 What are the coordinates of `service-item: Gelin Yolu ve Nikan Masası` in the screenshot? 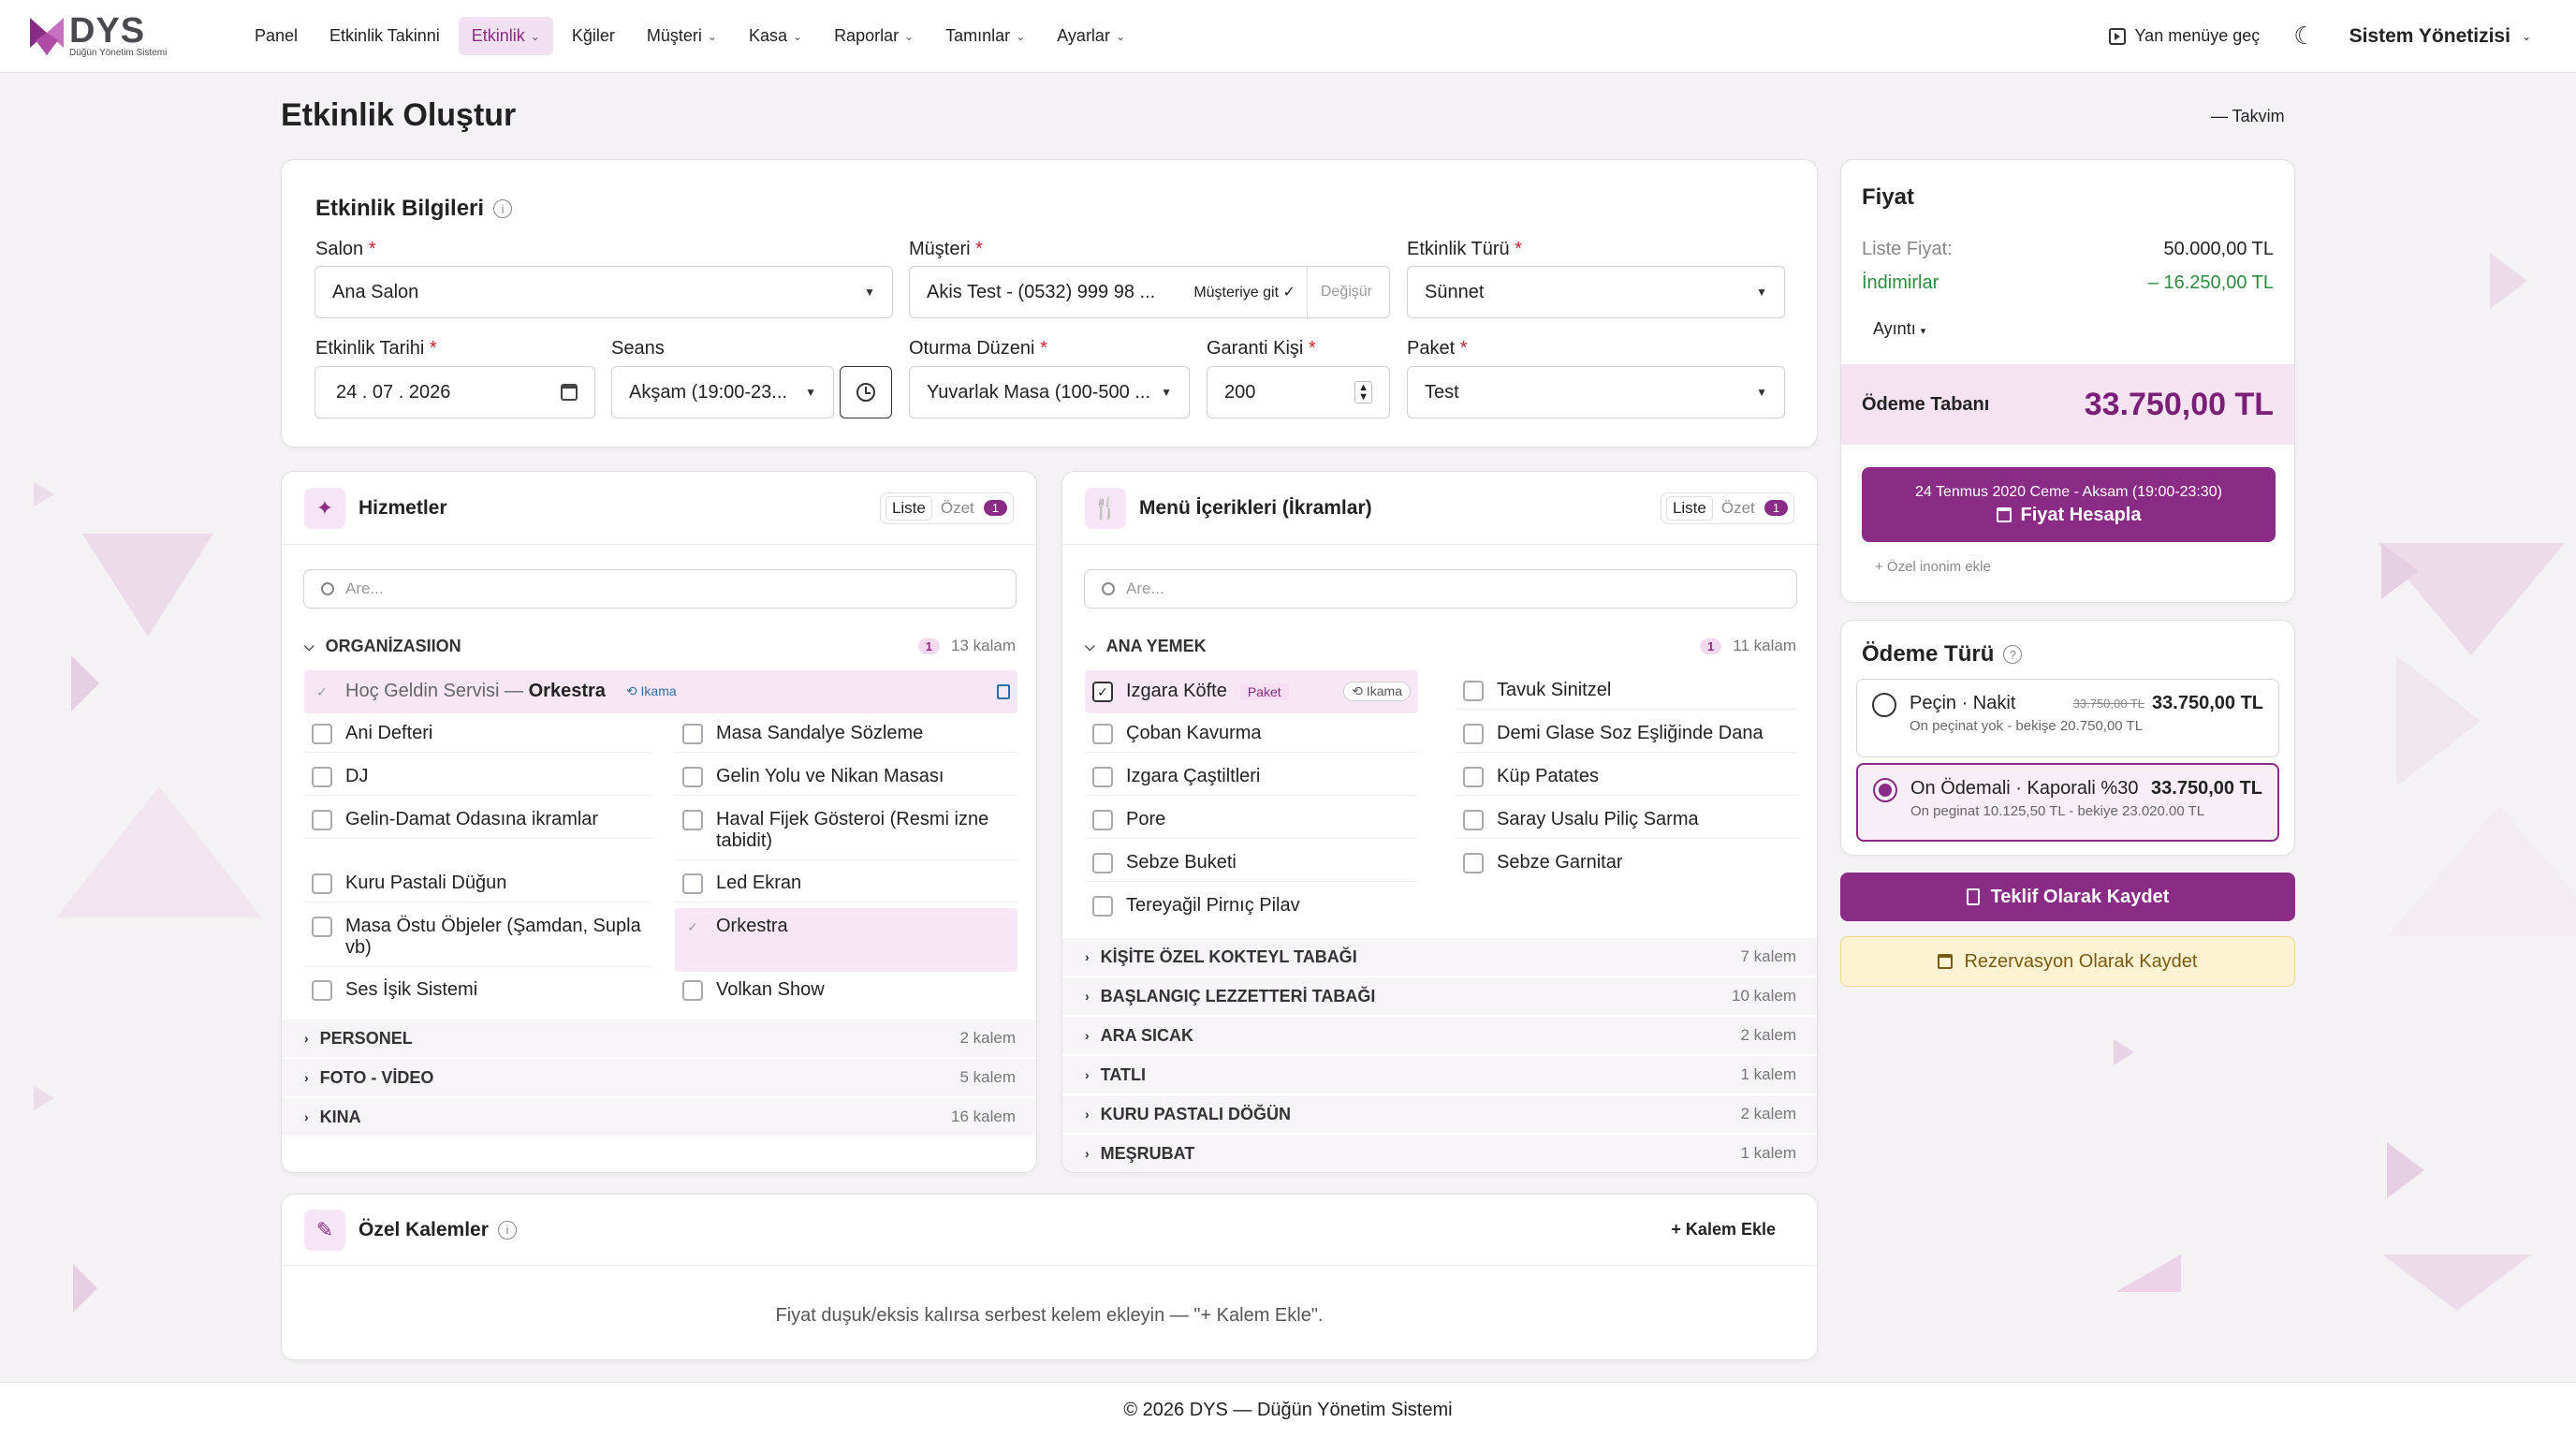 It's located at (846, 777).